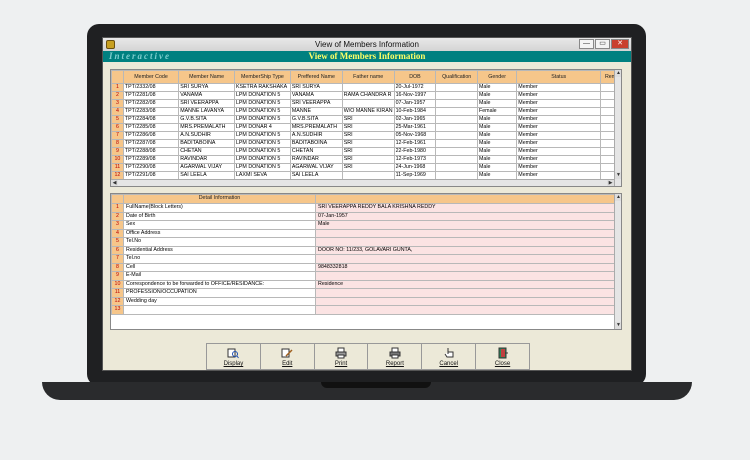 Image resolution: width=750 pixels, height=460 pixels. What do you see at coordinates (234, 356) in the screenshot?
I see `display-button: Display` at bounding box center [234, 356].